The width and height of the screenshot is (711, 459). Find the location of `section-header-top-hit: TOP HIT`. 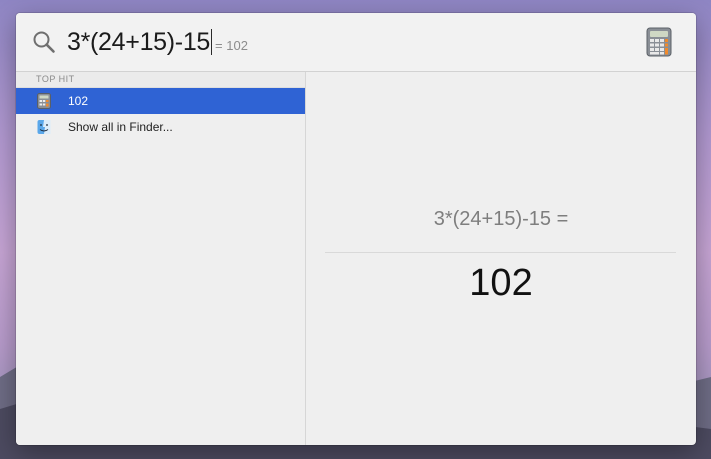

section-header-top-hit: TOP HIT is located at coordinates (160, 80).